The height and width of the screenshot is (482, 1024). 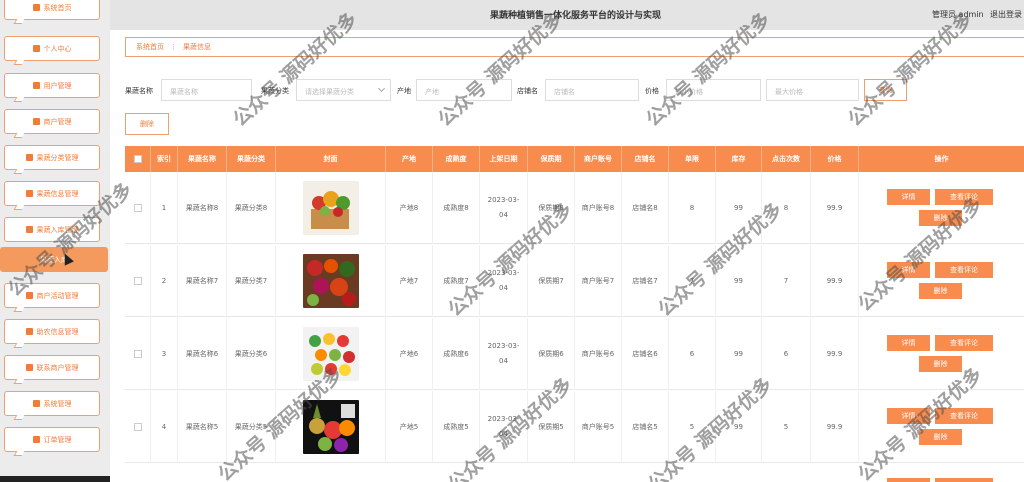 I want to click on sidebar-item-merchants: 商户管理, so click(x=52, y=123).